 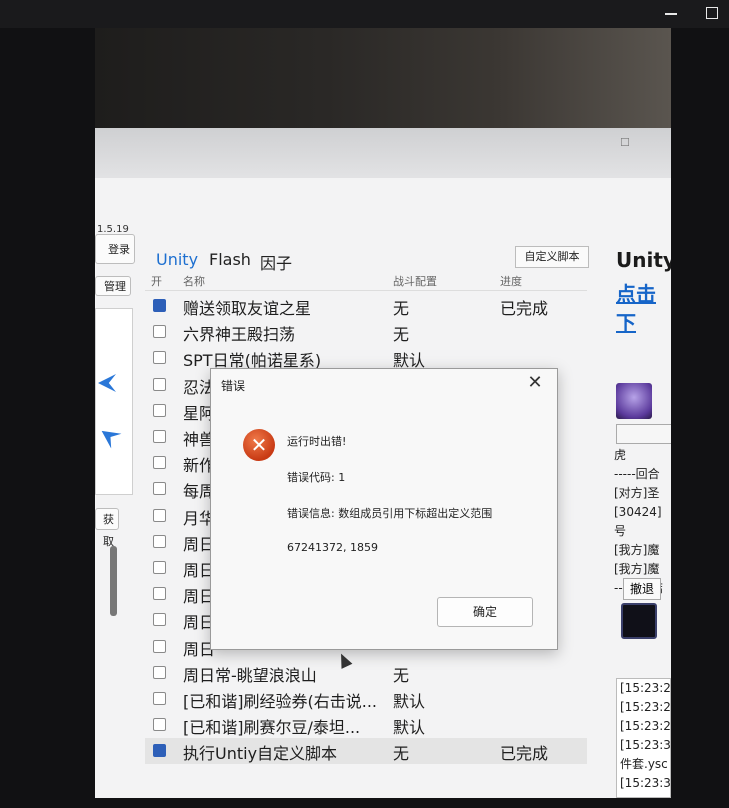 I want to click on fetch-button: 获取, so click(x=107, y=528).